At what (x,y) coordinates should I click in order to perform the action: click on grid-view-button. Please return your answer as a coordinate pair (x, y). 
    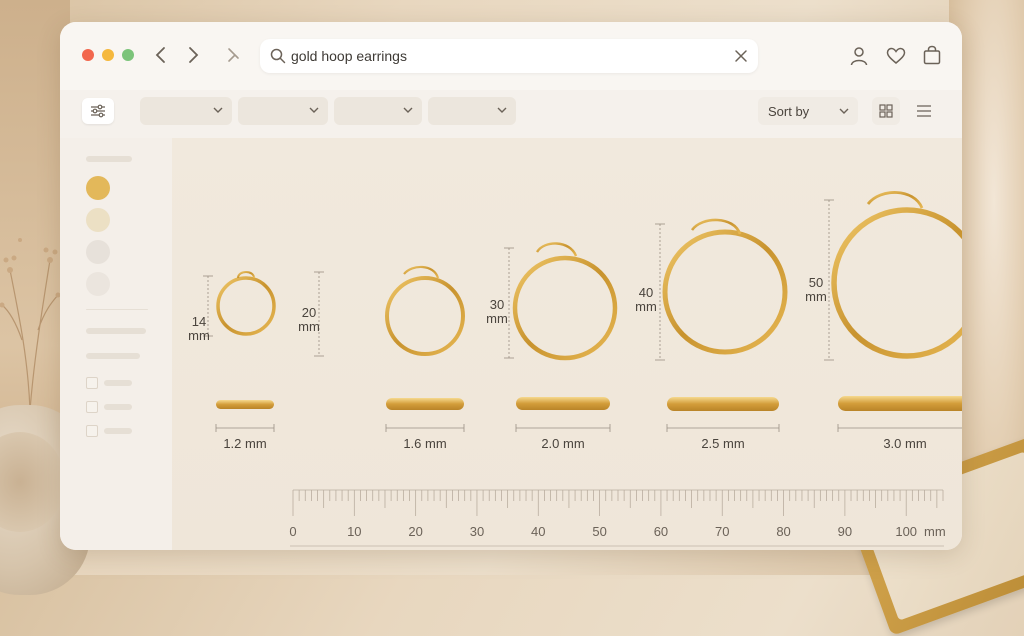
    Looking at the image, I should click on (886, 111).